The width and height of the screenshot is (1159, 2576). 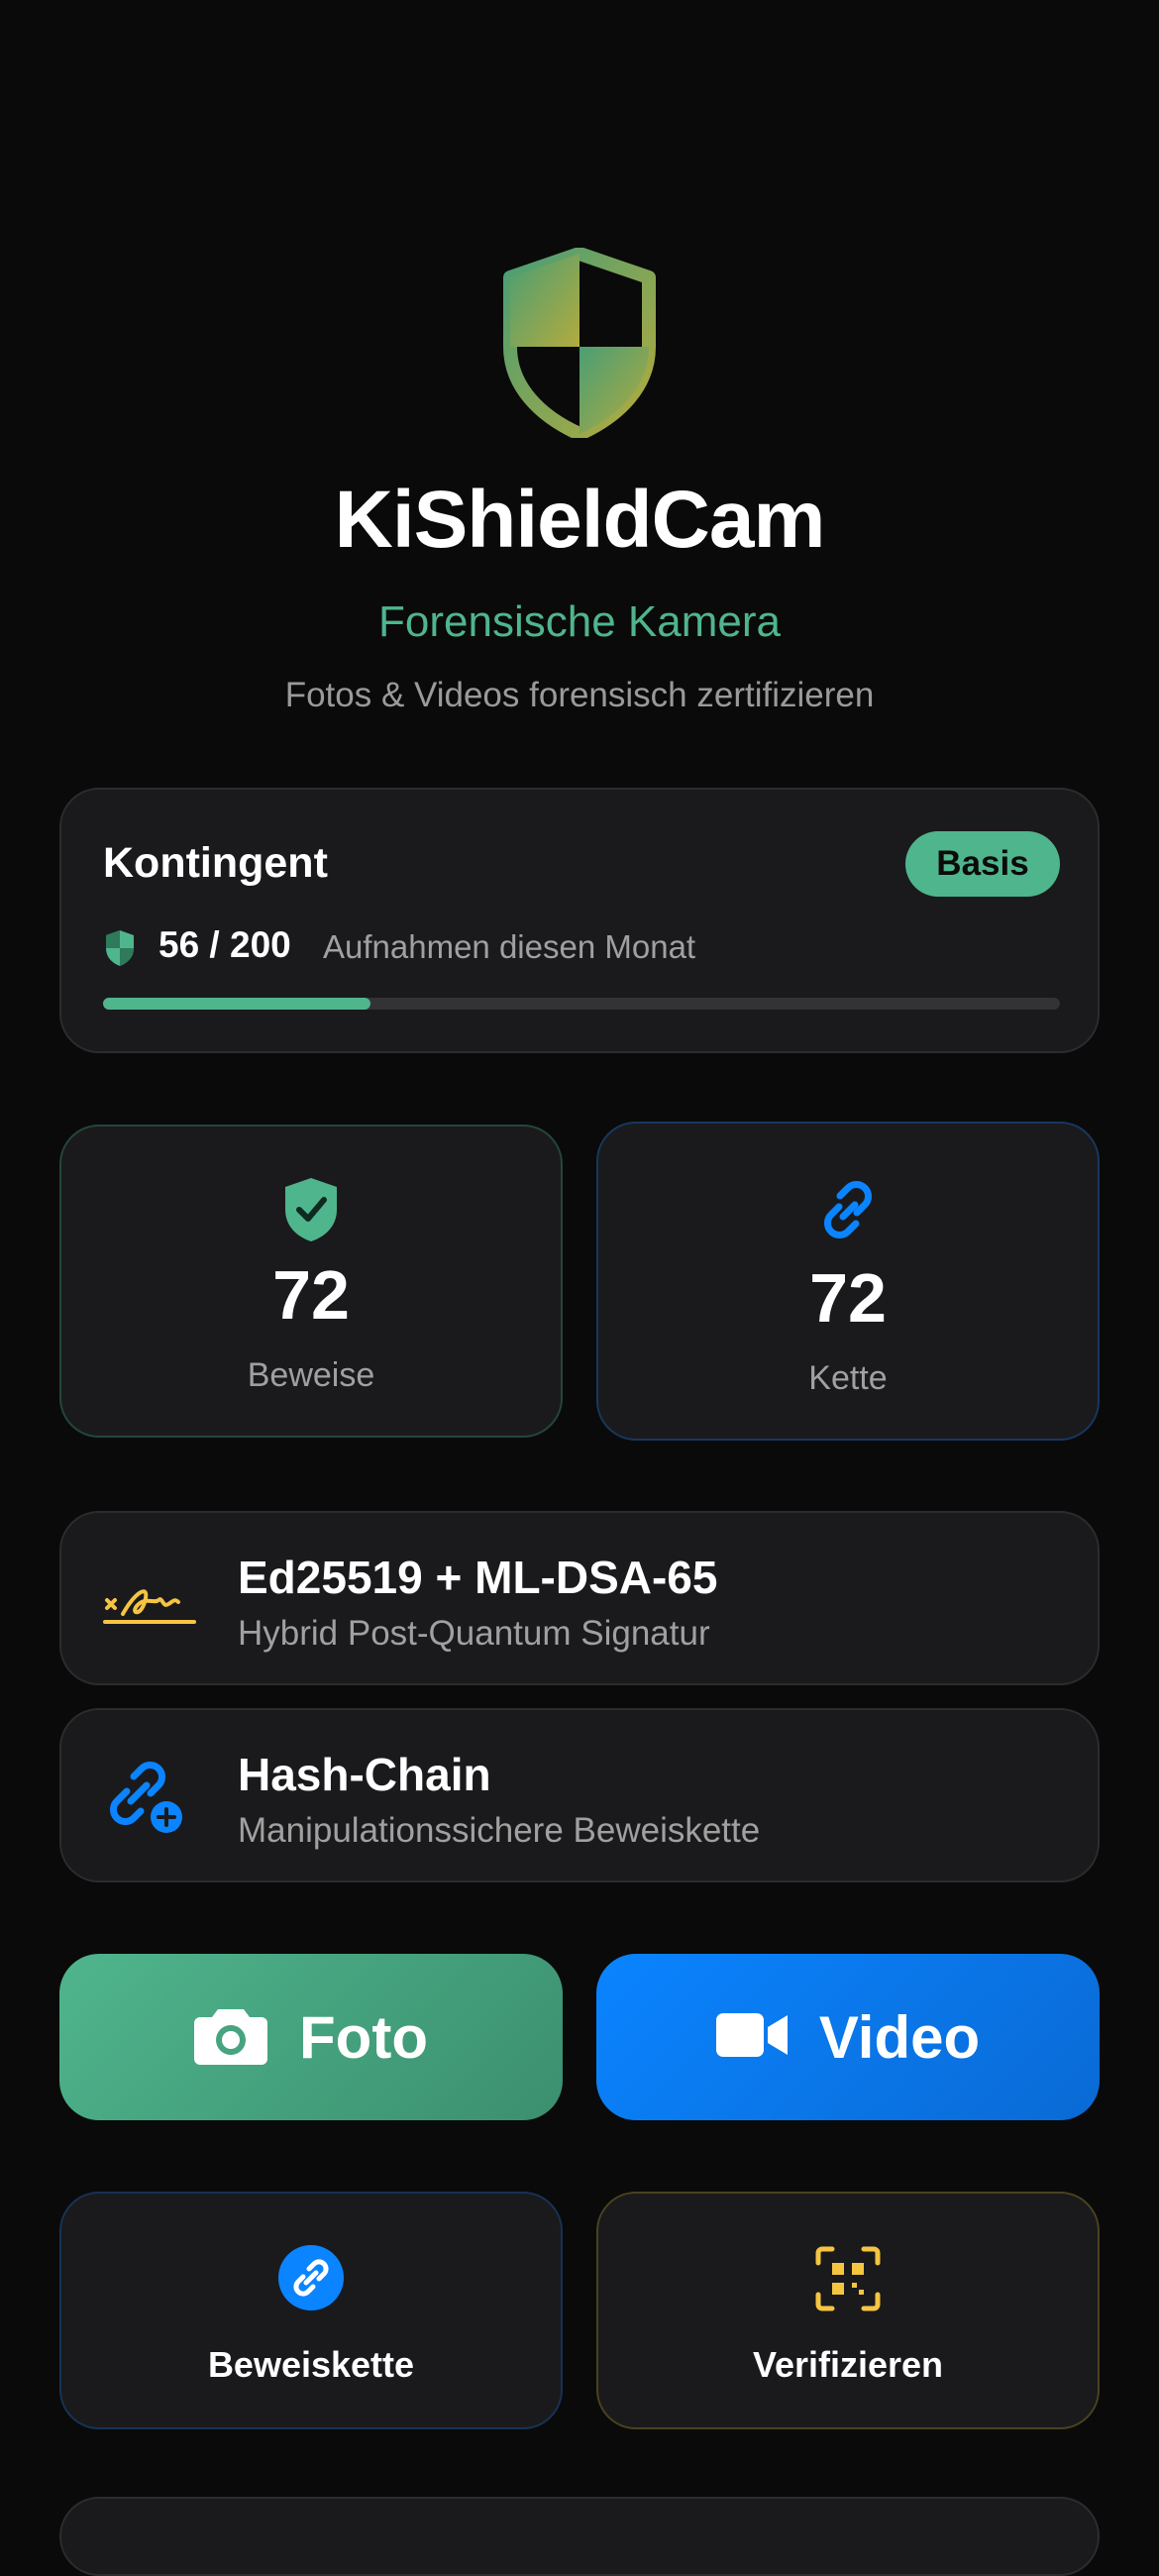 What do you see at coordinates (848, 2281) in the screenshot?
I see `qr-scan-icon` at bounding box center [848, 2281].